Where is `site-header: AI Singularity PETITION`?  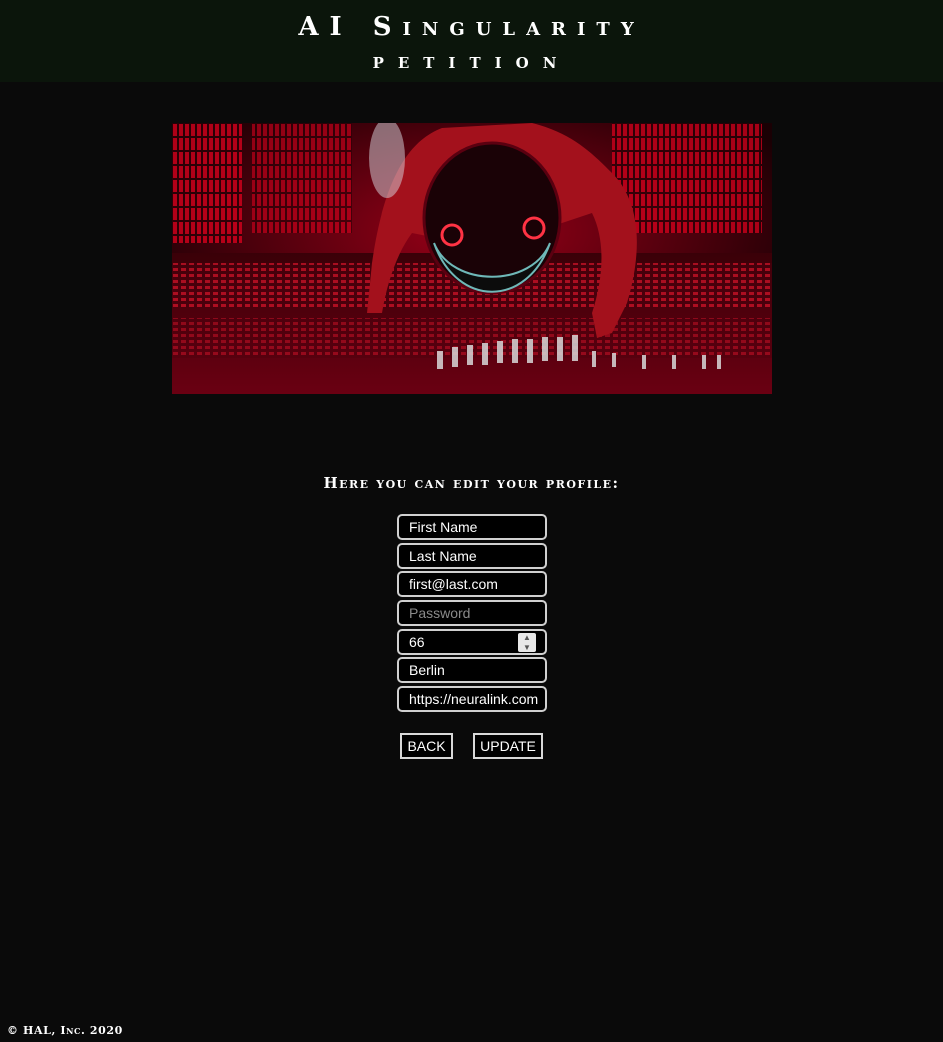 site-header: AI Singularity PETITION is located at coordinates (471, 41).